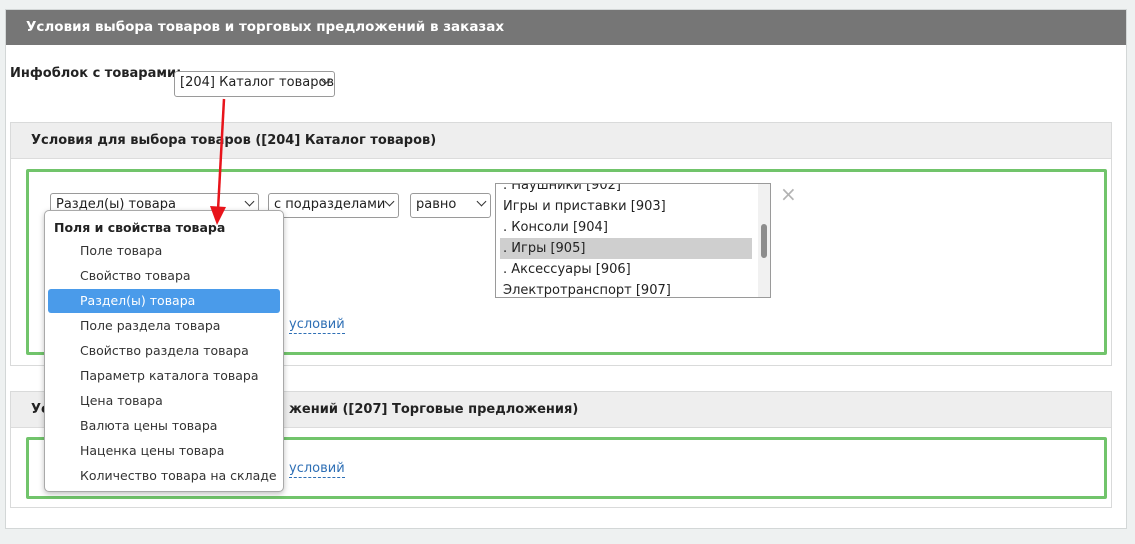 This screenshot has width=1135, height=544. What do you see at coordinates (218, 161) in the screenshot?
I see `annotation-arrow-icon` at bounding box center [218, 161].